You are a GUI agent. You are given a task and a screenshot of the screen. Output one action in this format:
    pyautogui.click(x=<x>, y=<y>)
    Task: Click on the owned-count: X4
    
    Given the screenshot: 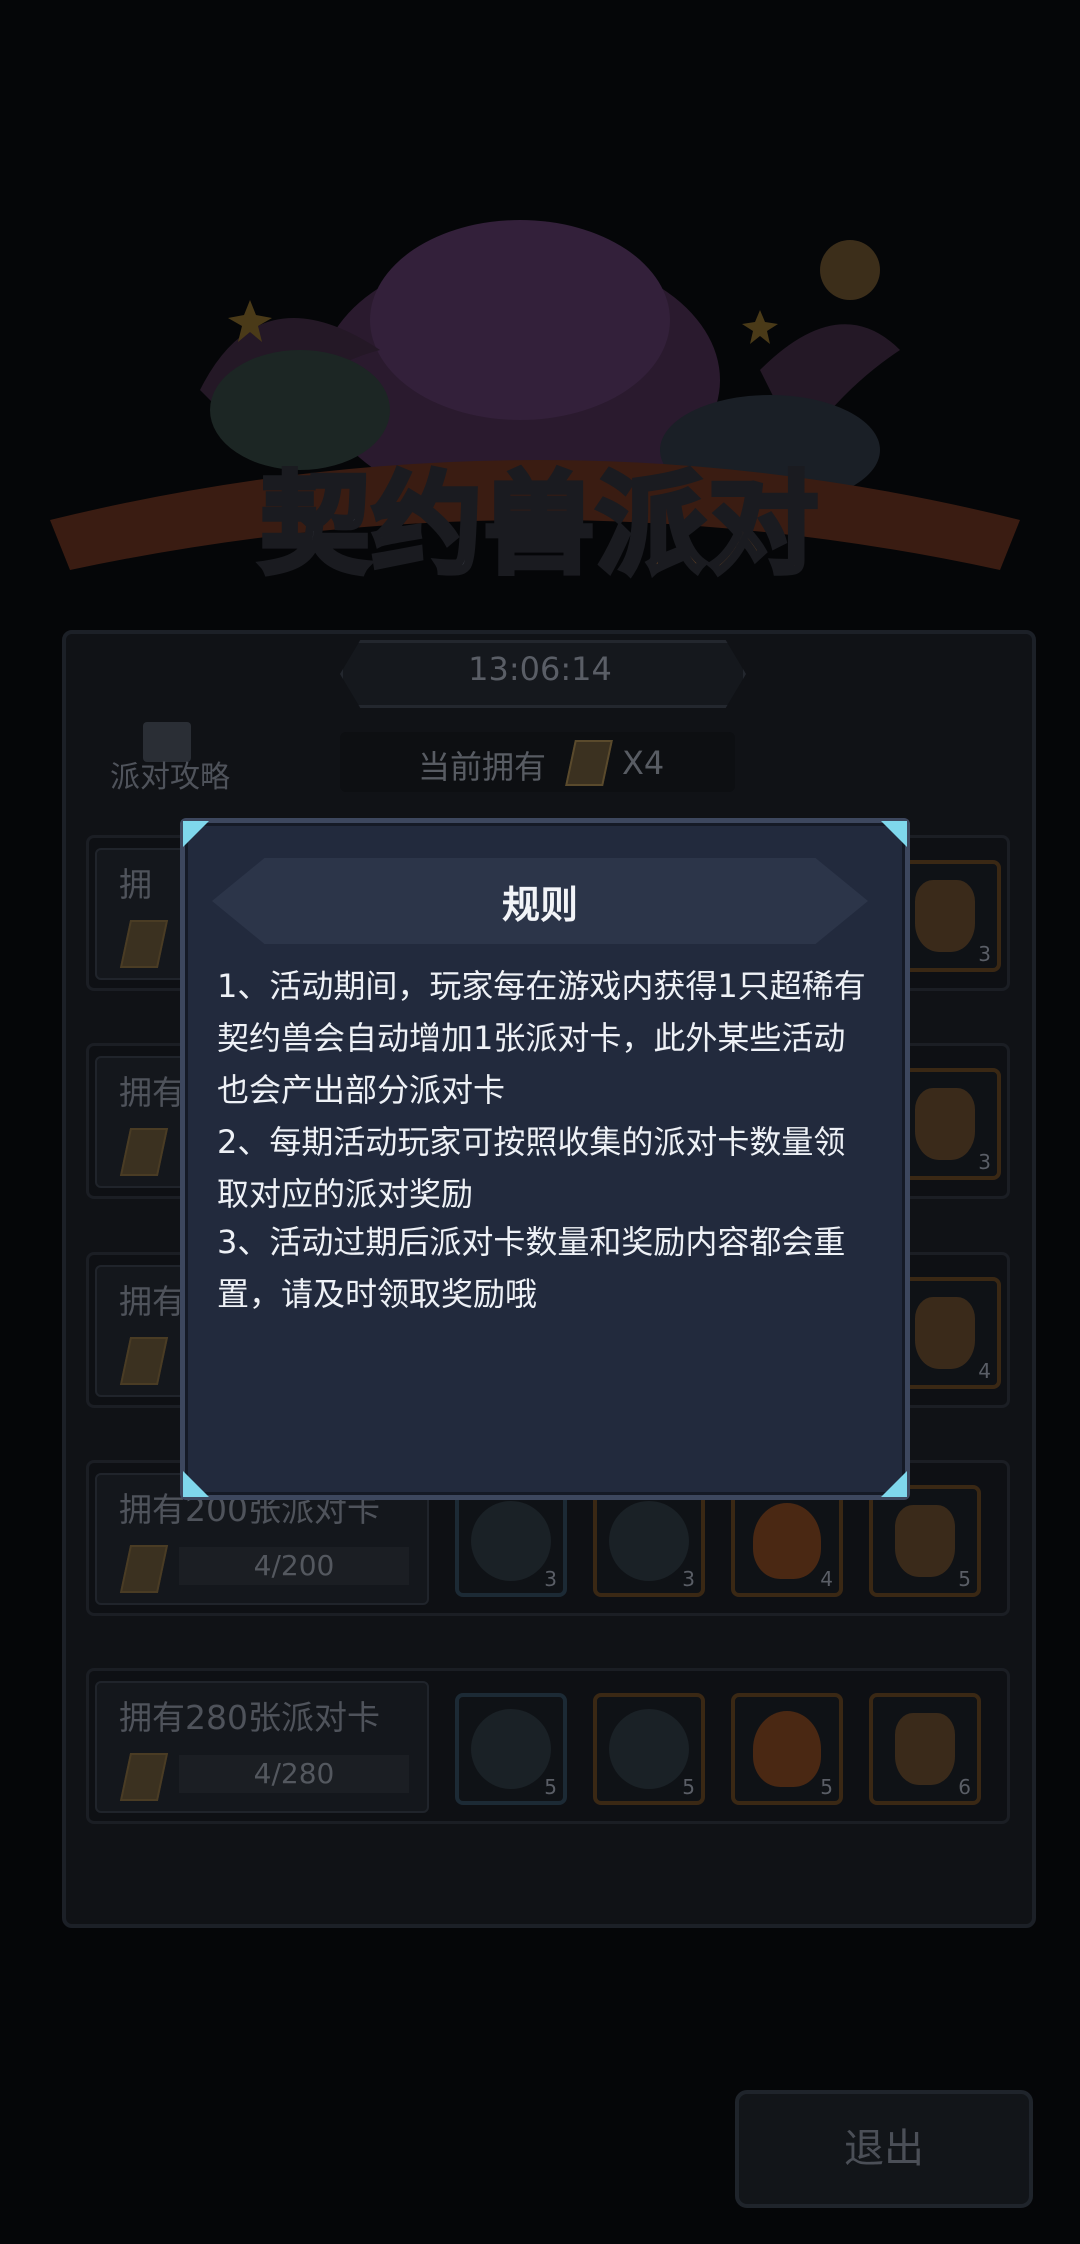 What is the action you would take?
    pyautogui.click(x=643, y=763)
    